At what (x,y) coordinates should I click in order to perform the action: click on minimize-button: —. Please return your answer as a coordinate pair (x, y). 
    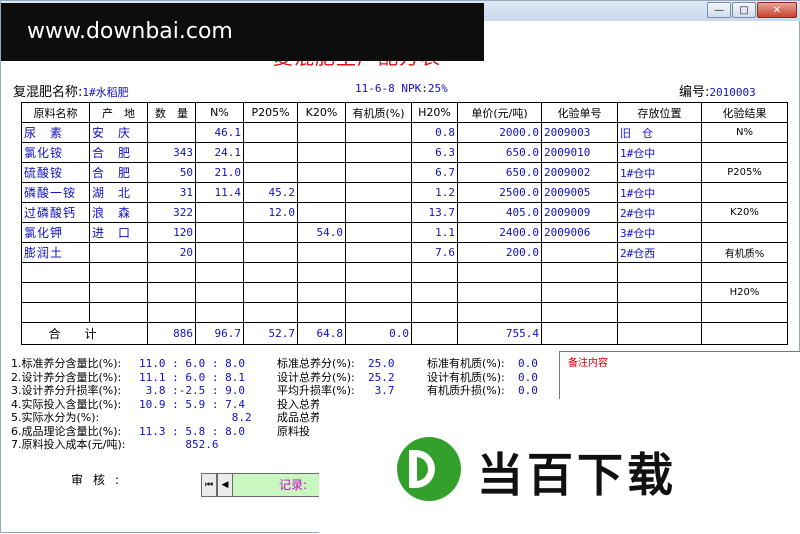
    Looking at the image, I should click on (719, 10).